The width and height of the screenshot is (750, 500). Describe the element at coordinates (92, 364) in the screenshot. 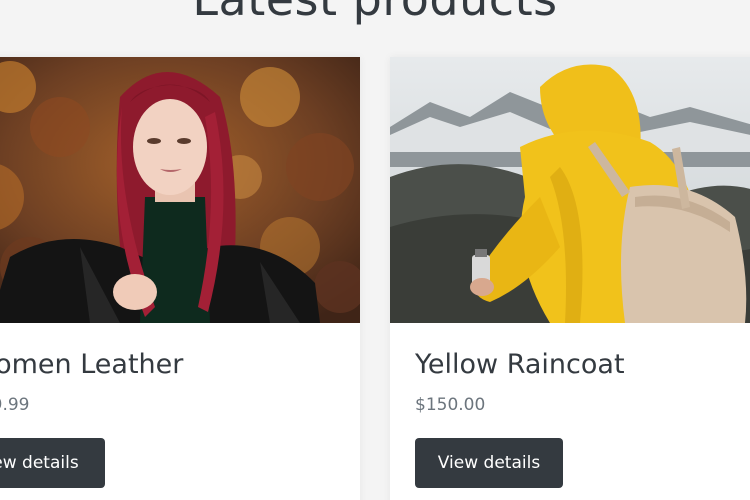

I see `product-name: Women Leather` at that location.